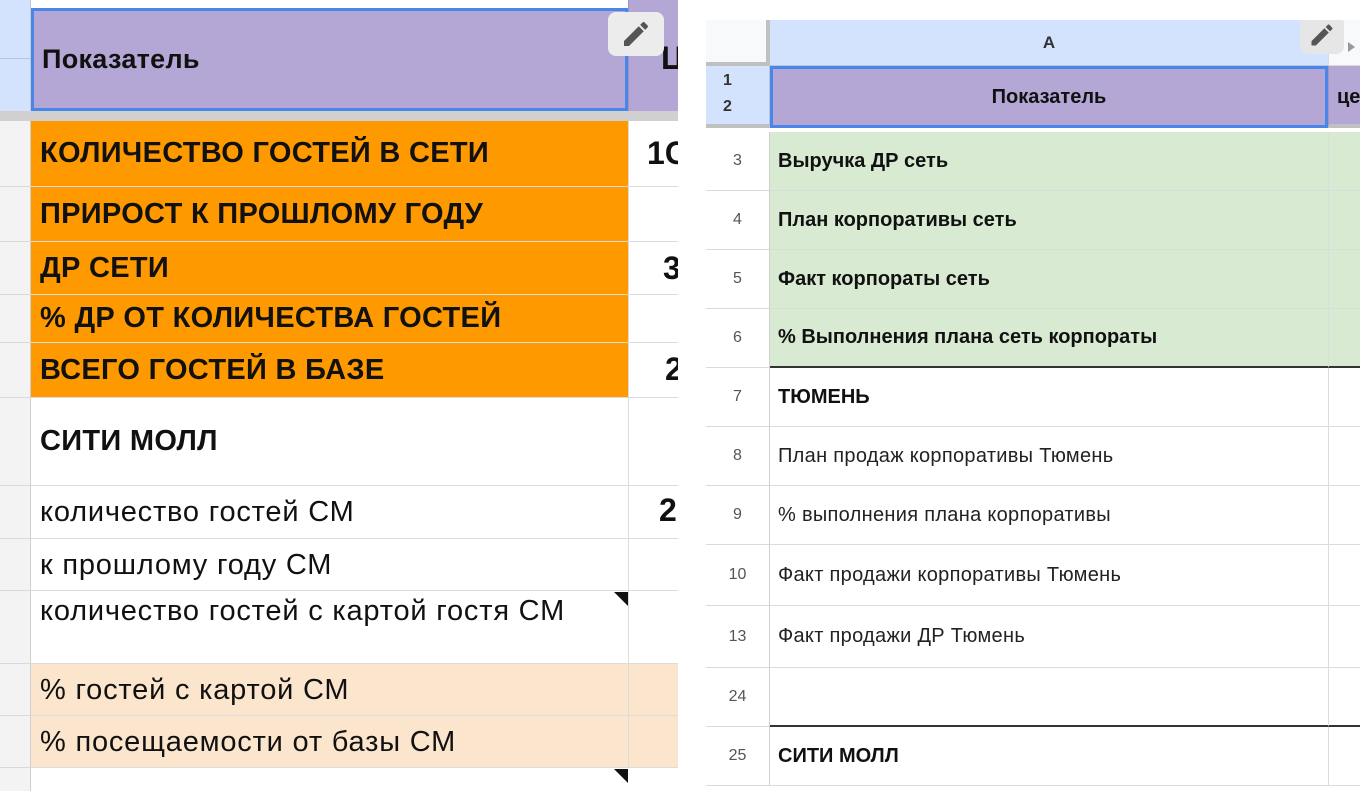  I want to click on table-row: % гостей с картой СМ, so click(329, 690).